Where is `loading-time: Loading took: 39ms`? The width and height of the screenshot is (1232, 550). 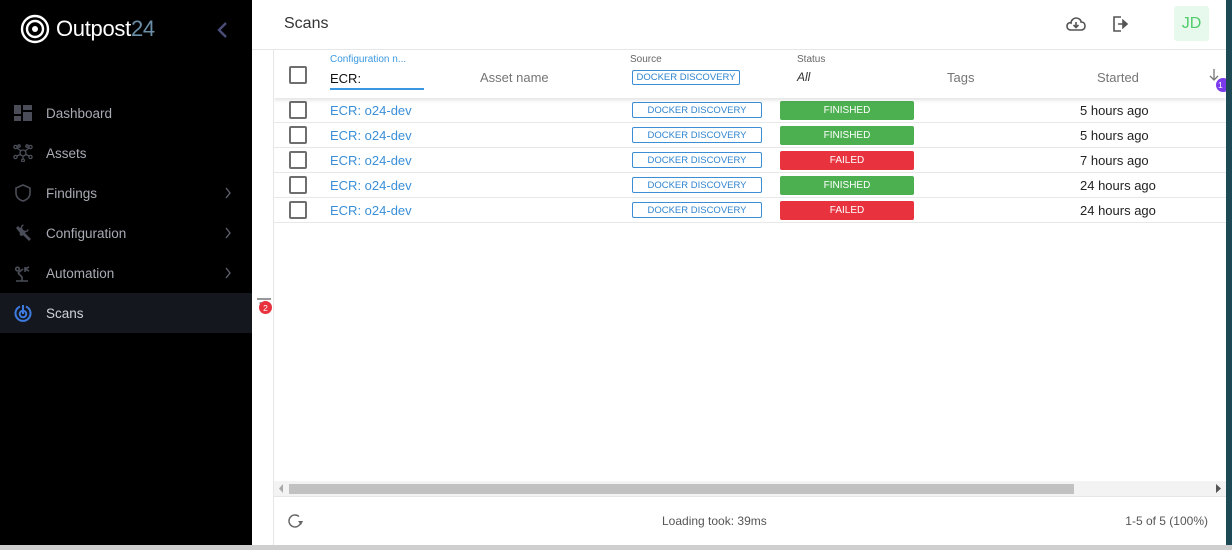 loading-time: Loading took: 39ms is located at coordinates (714, 521).